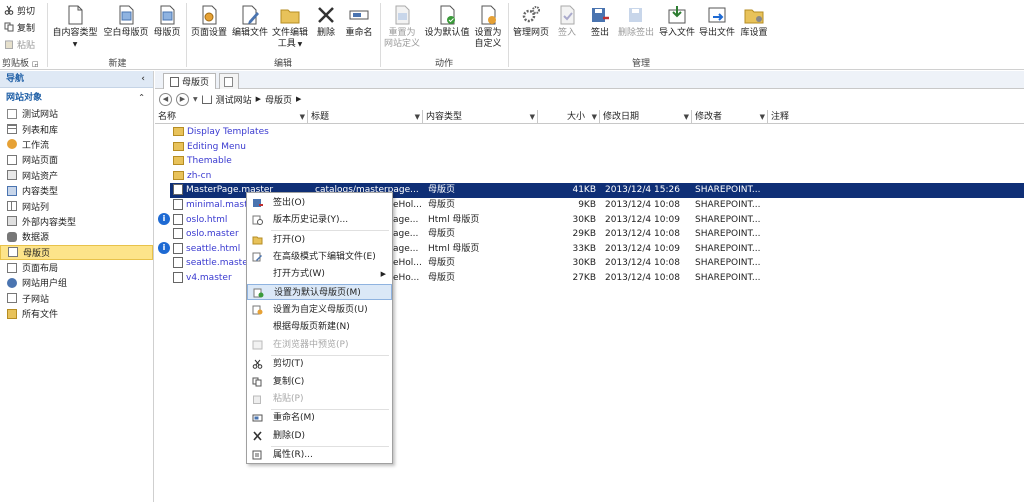  What do you see at coordinates (600, 21) in the screenshot?
I see `checkout-button: 签出` at bounding box center [600, 21].